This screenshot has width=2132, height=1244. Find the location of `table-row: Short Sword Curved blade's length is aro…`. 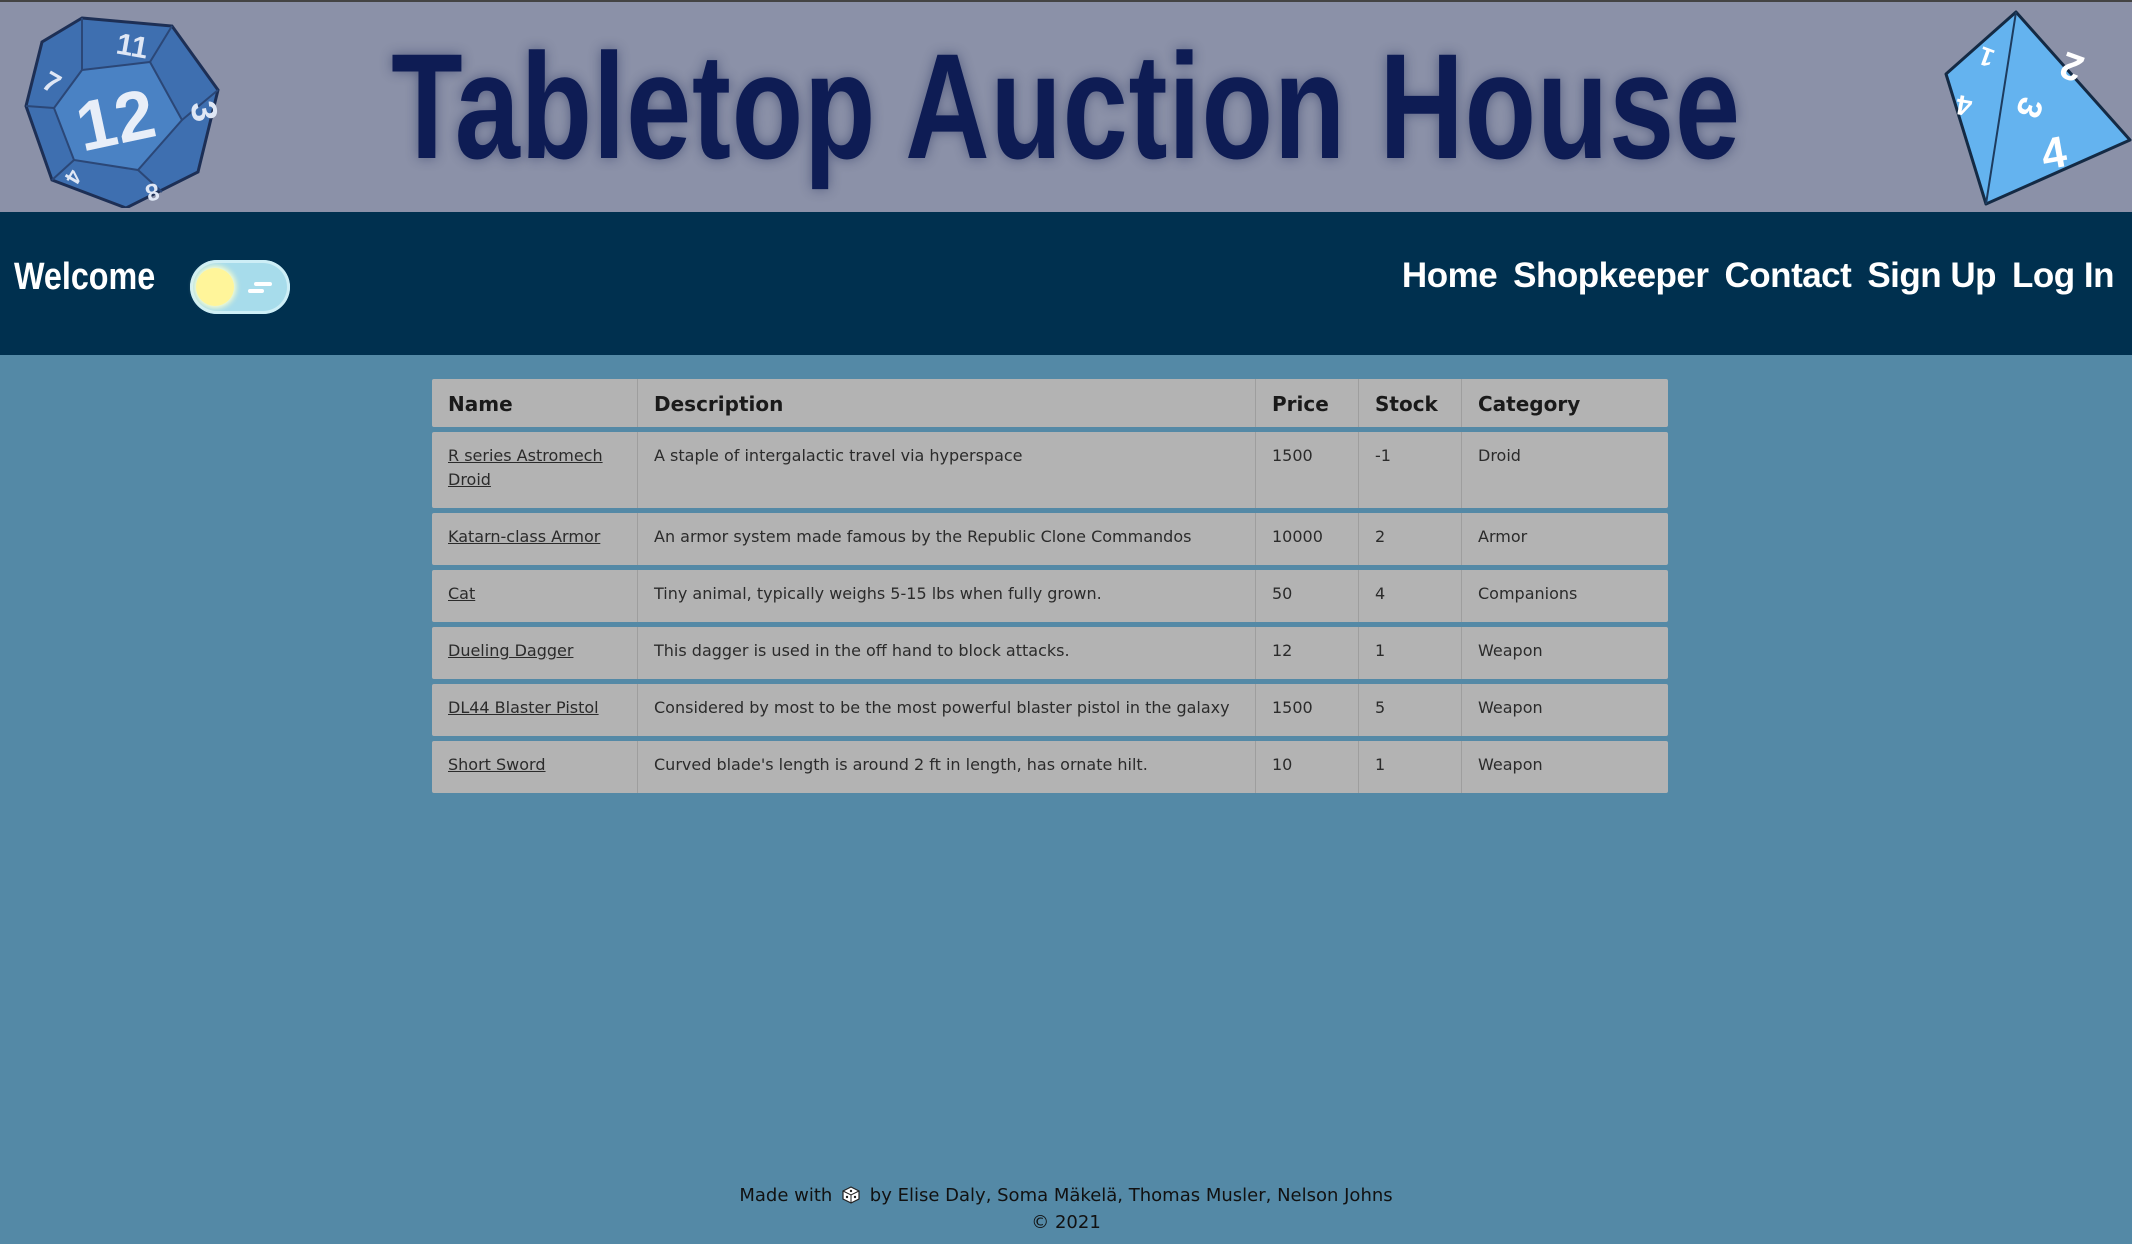

table-row: Short Sword Curved blade's length is aro… is located at coordinates (1050, 767).